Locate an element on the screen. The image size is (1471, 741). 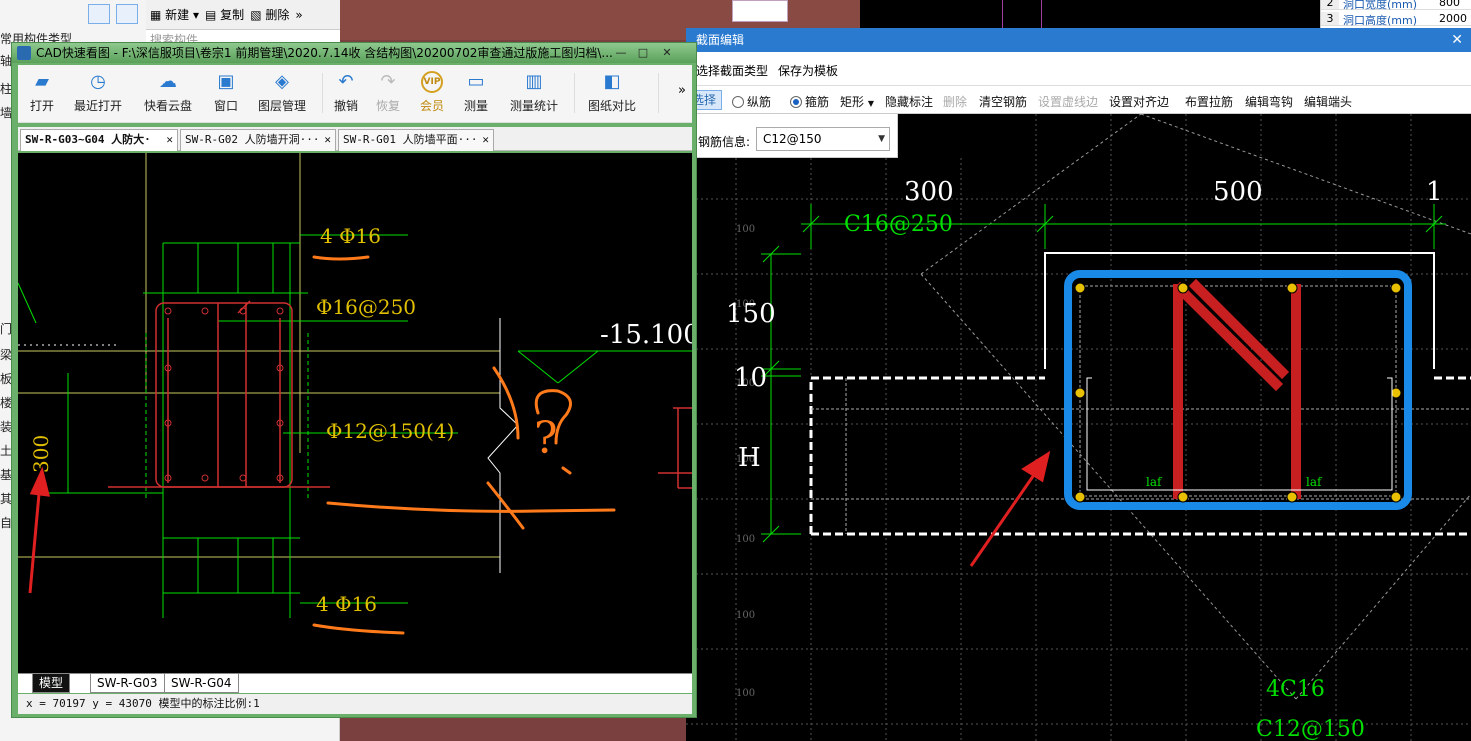
set-align-edge-button: 设置对齐边 is located at coordinates (1139, 101).